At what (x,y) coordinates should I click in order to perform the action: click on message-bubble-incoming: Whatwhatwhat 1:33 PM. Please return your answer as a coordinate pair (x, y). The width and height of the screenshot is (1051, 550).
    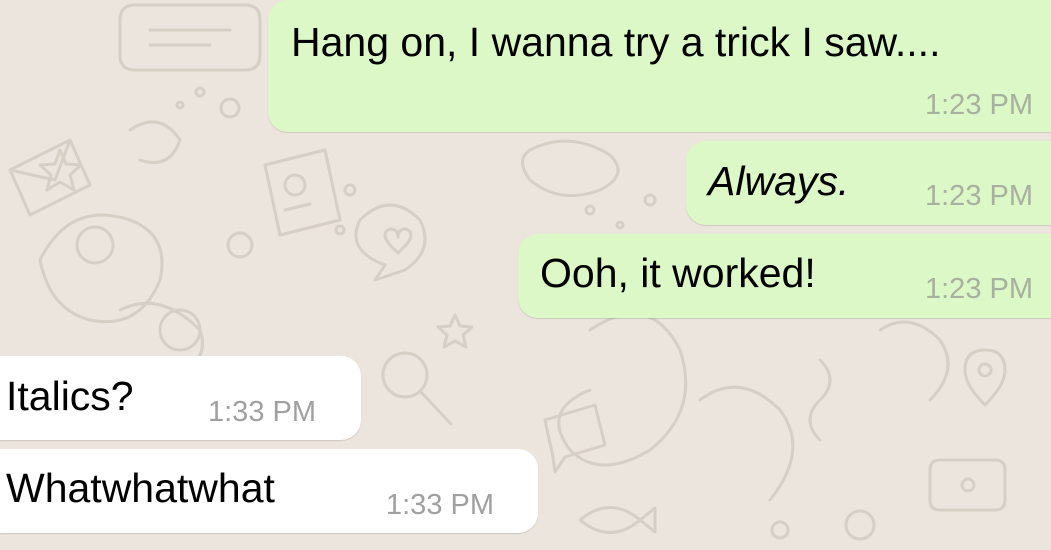
    Looking at the image, I should click on (269, 491).